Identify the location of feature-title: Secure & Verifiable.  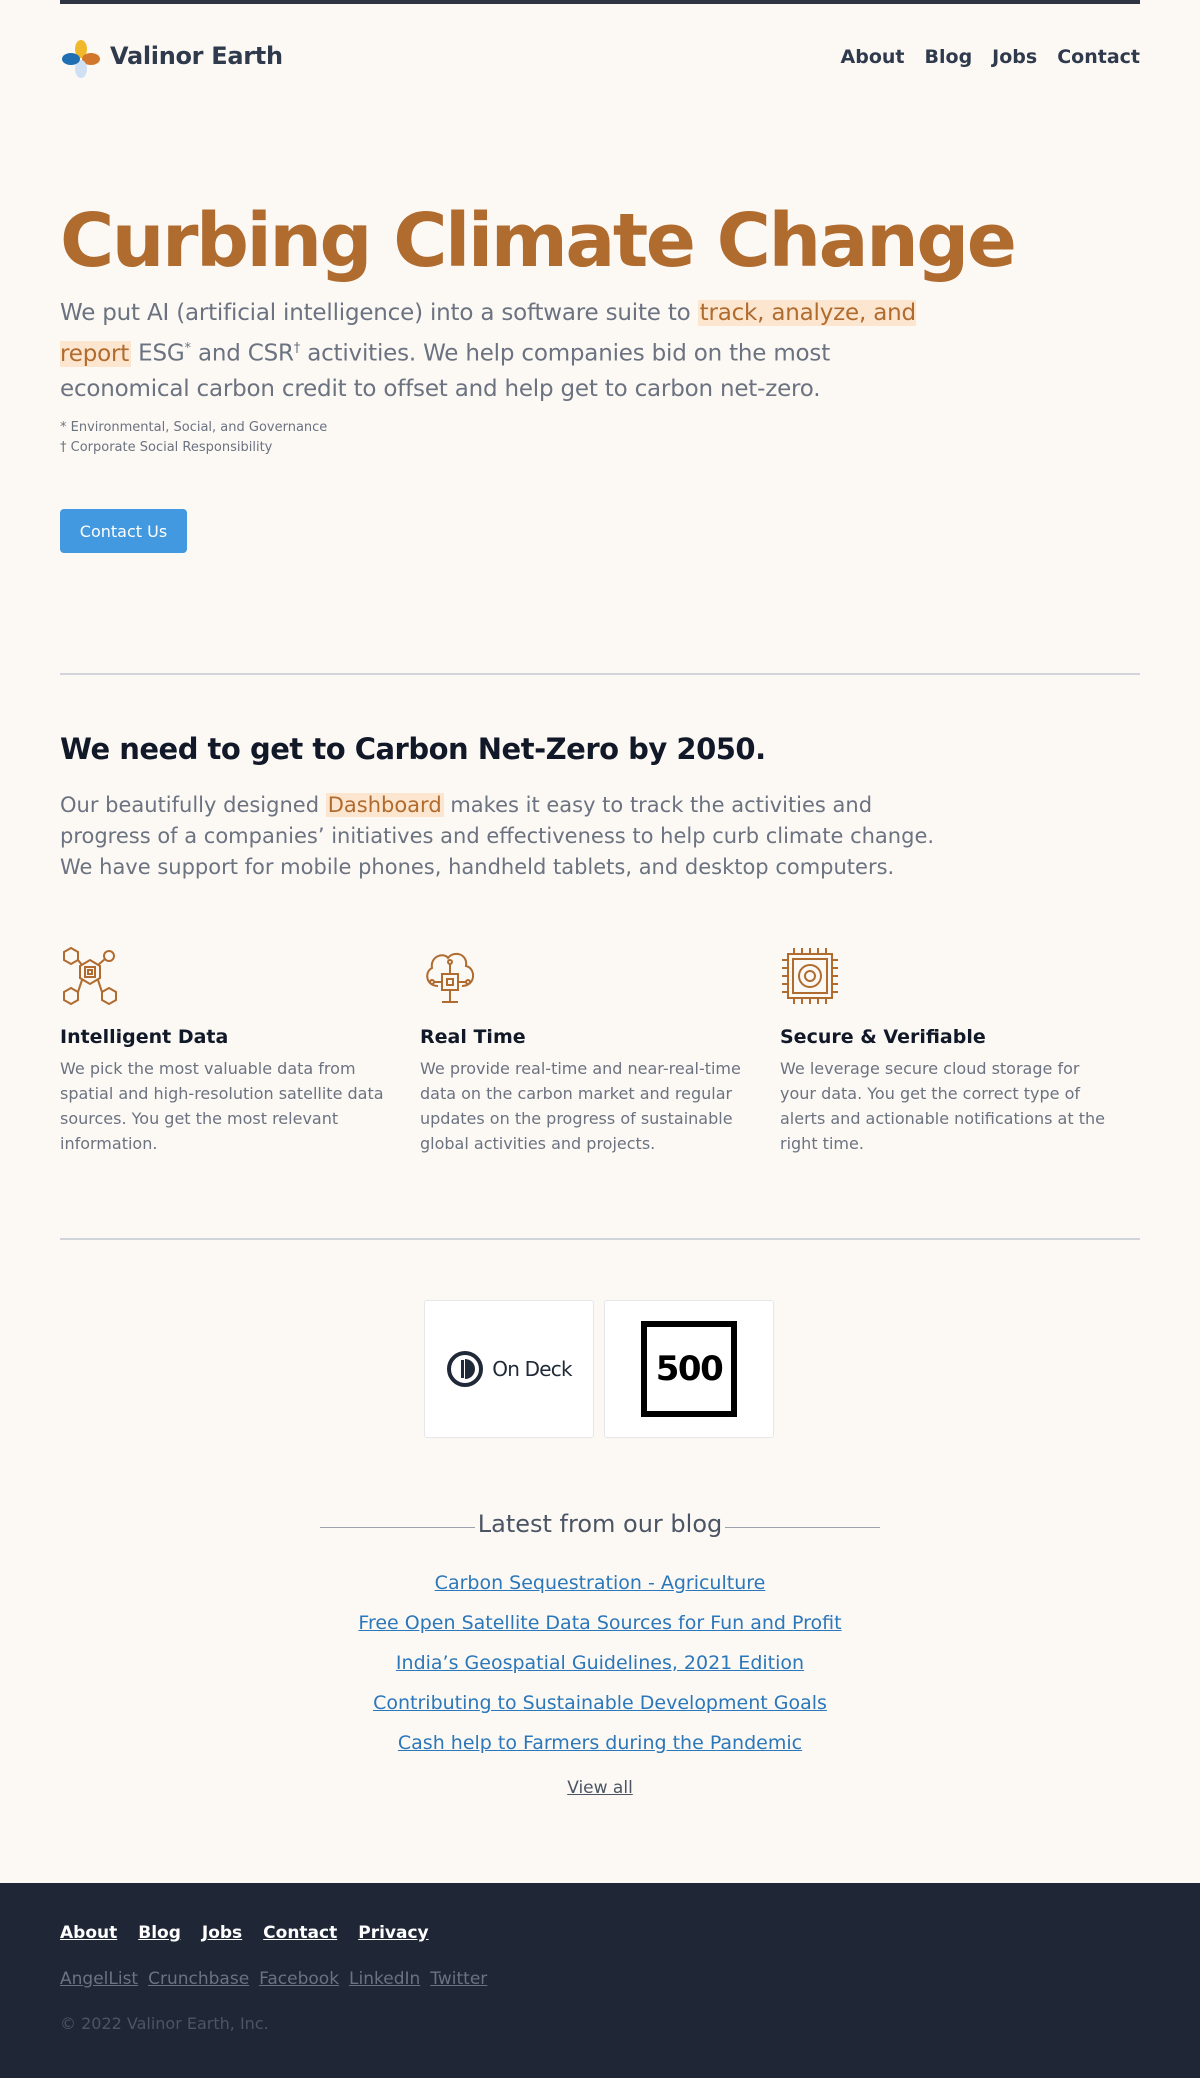
(883, 1037).